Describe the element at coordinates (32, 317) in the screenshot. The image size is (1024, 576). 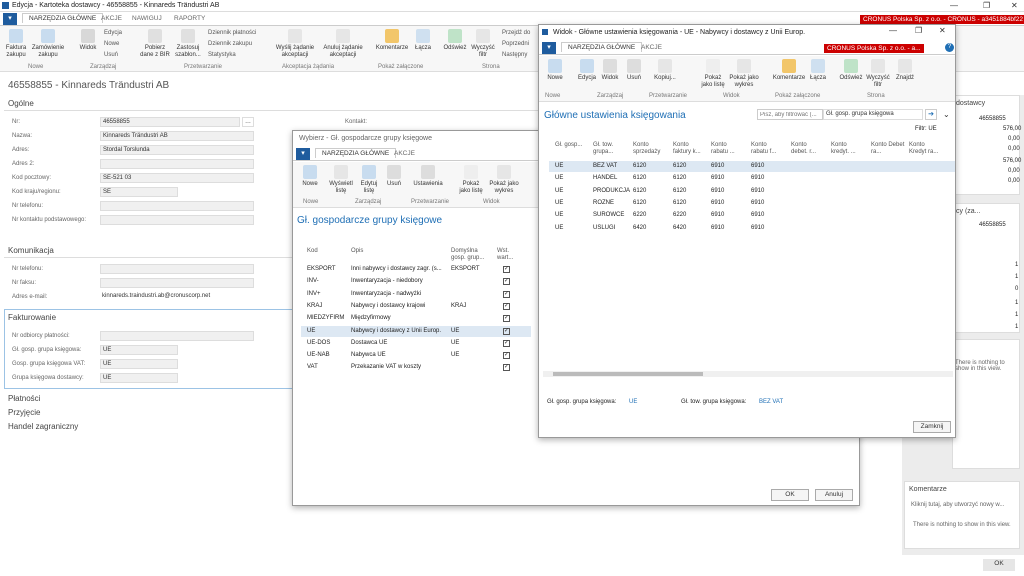
I see `section-invoicing: Fakturowanie` at that location.